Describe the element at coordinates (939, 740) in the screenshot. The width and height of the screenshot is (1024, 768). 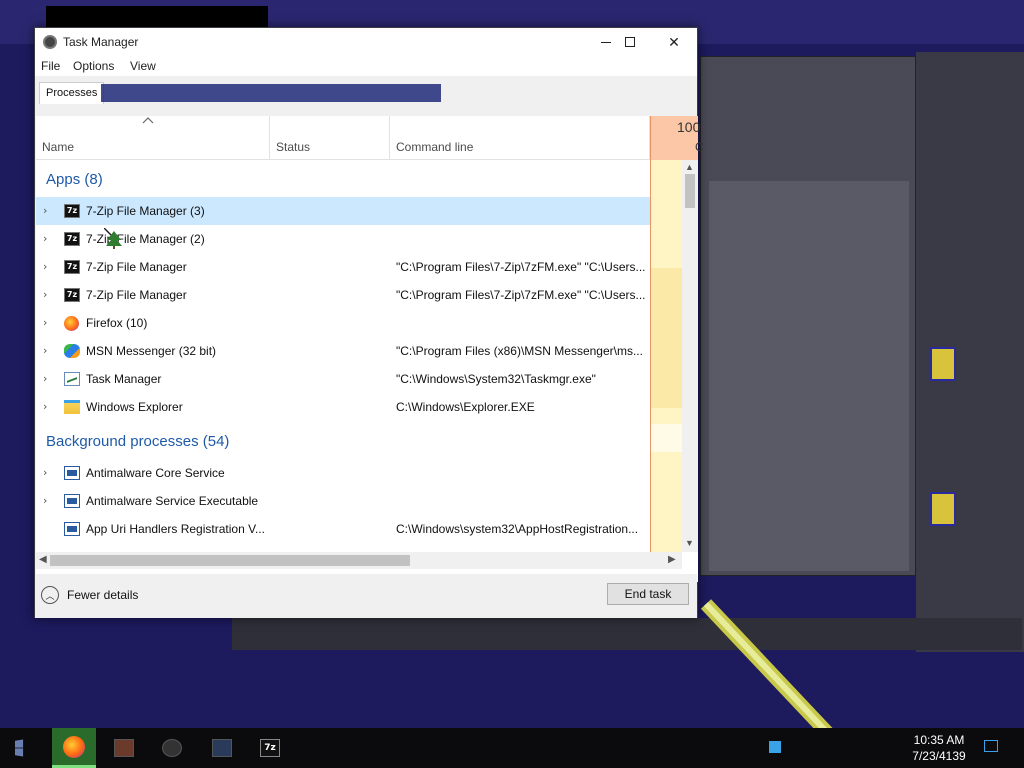
I see `clock-time: 10:35 AM` at that location.